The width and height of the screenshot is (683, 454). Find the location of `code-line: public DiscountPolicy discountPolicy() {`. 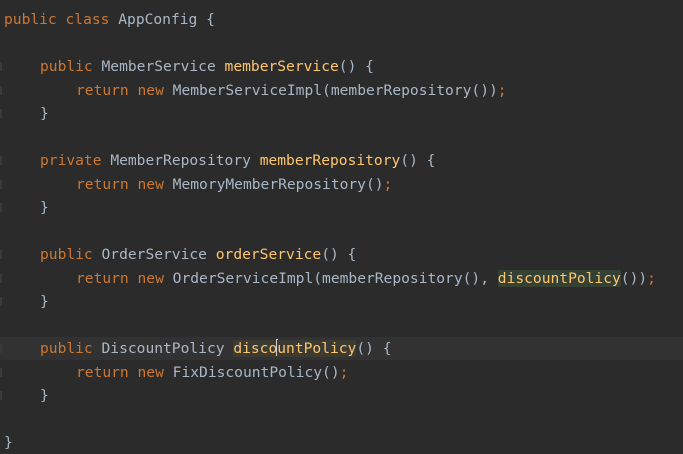

code-line: public DiscountPolicy discountPolicy() { is located at coordinates (341, 348).